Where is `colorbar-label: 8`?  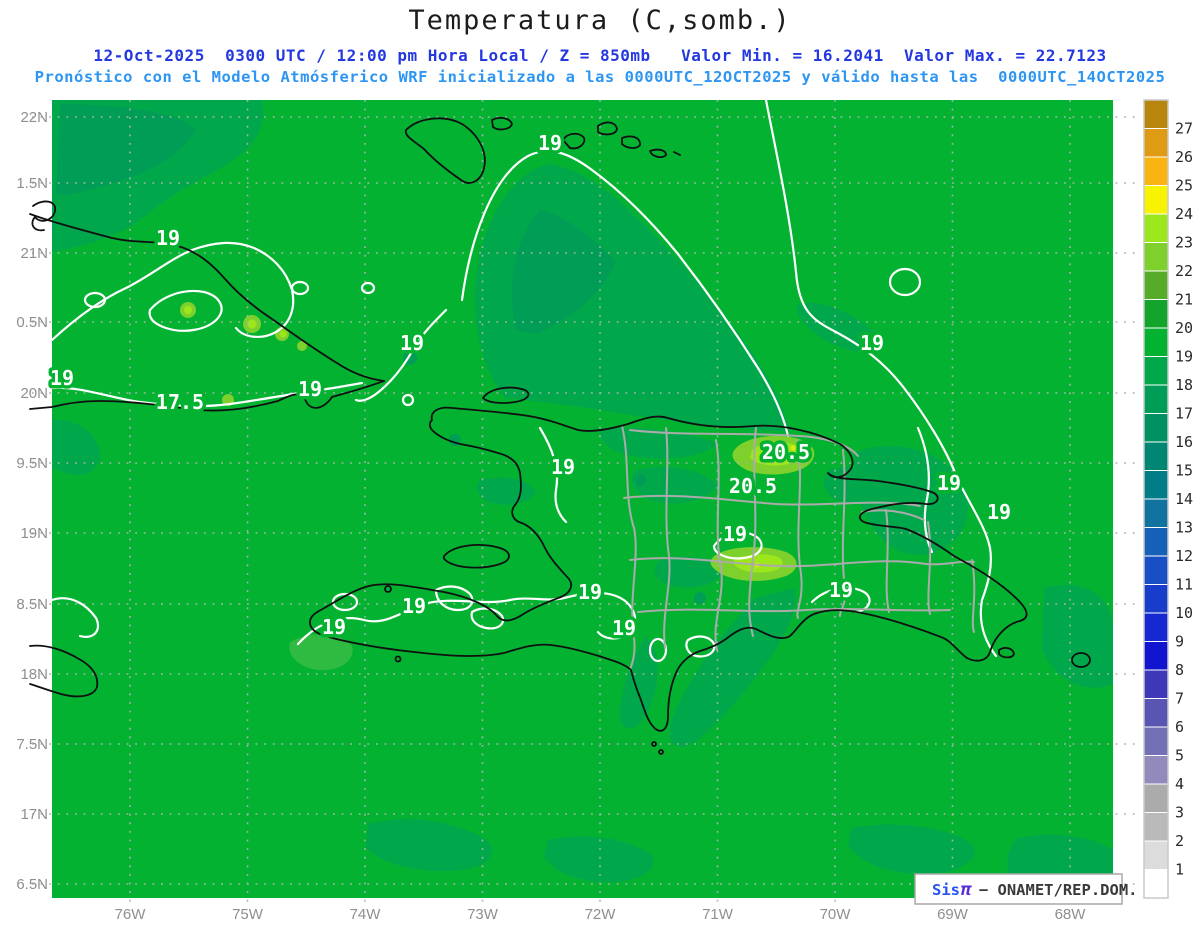
colorbar-label: 8 is located at coordinates (1179, 670).